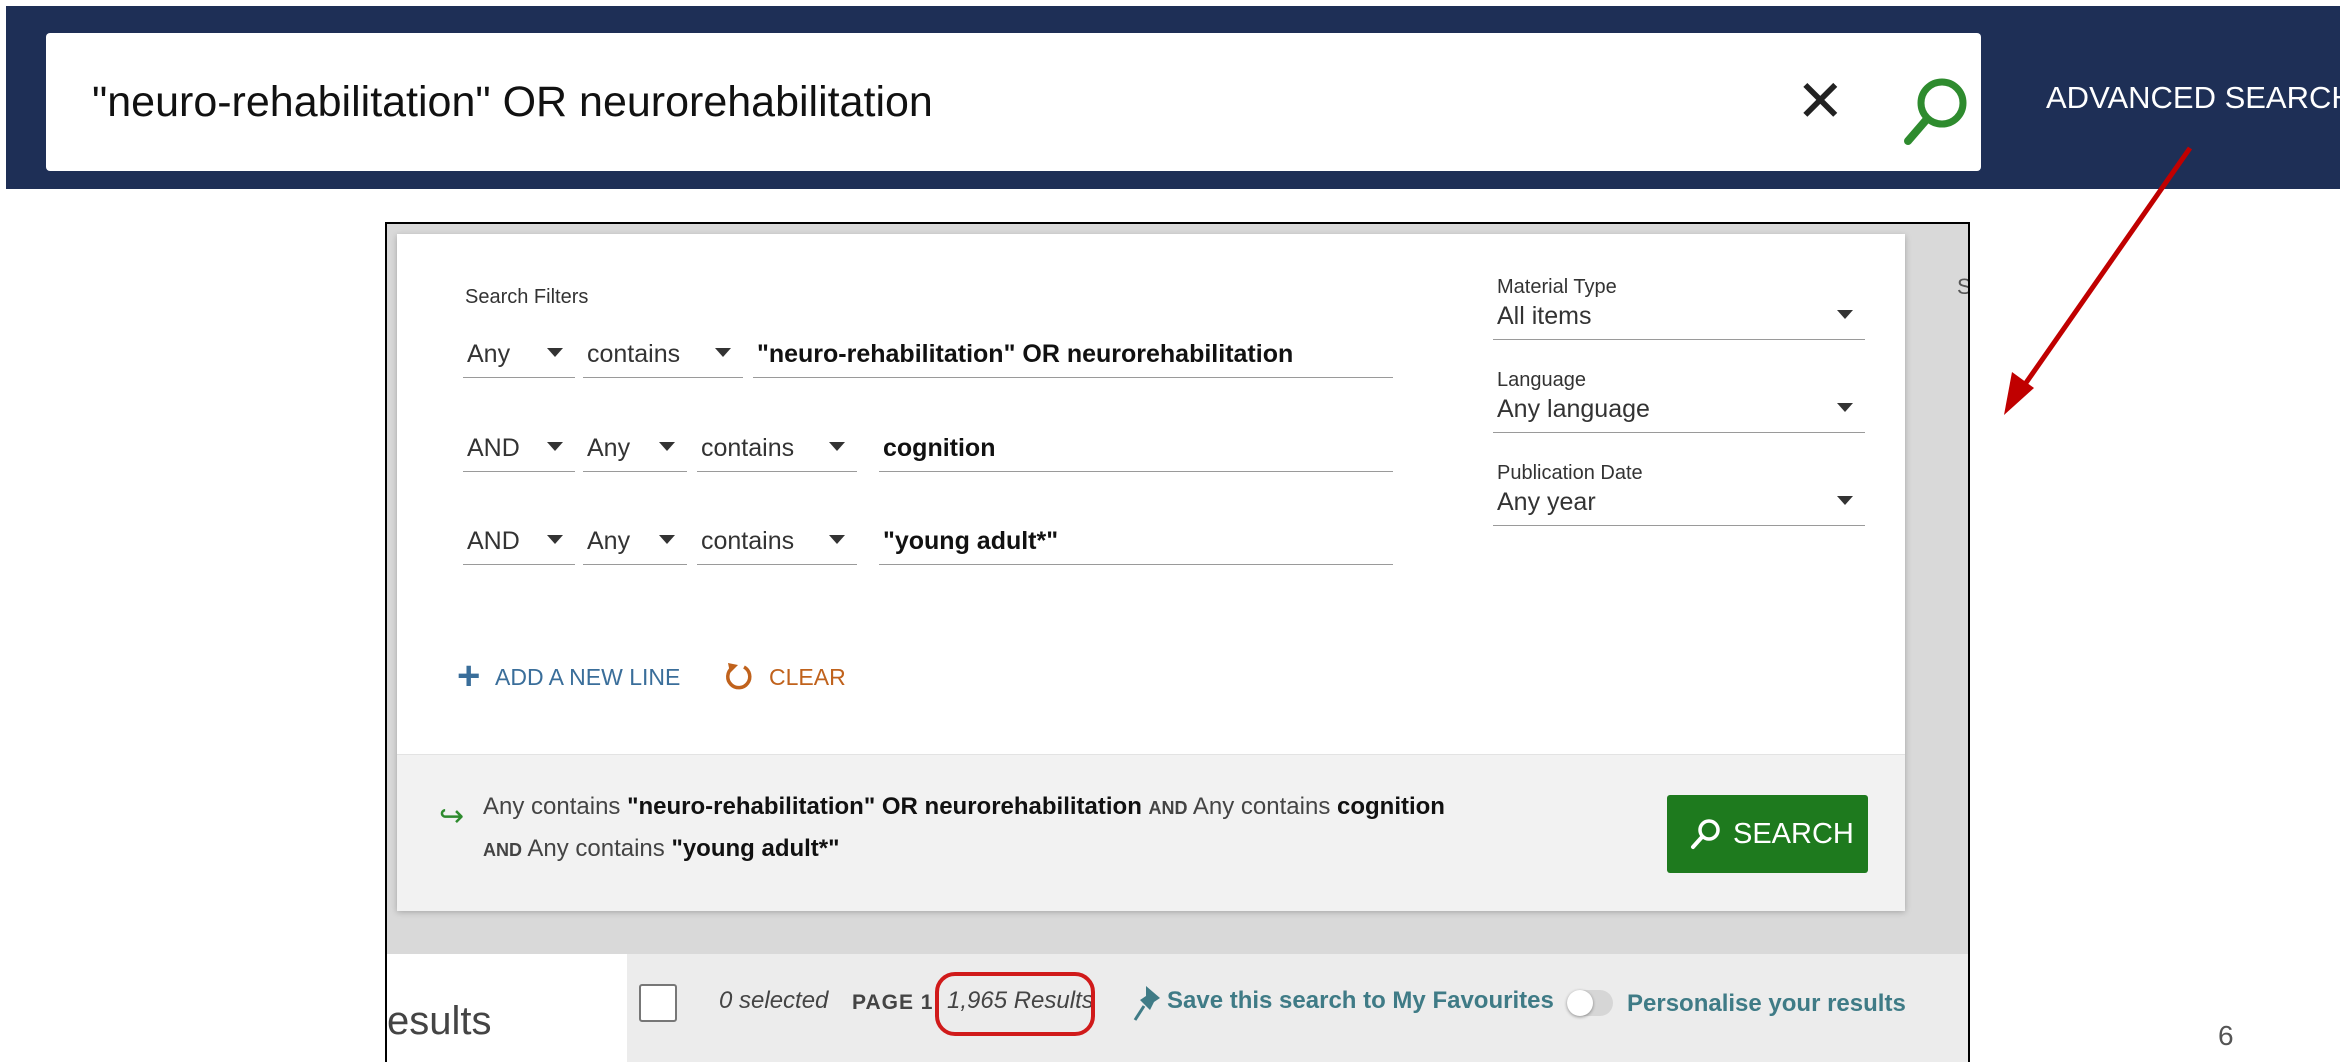 The height and width of the screenshot is (1062, 2343). What do you see at coordinates (1580, 1003) in the screenshot?
I see `toggle-knob` at bounding box center [1580, 1003].